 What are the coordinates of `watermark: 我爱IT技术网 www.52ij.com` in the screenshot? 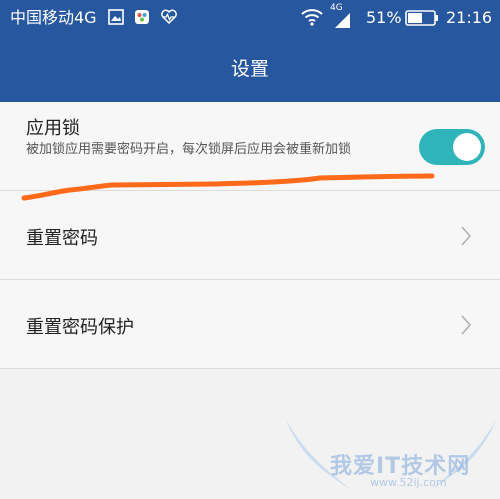 It's located at (391, 458).